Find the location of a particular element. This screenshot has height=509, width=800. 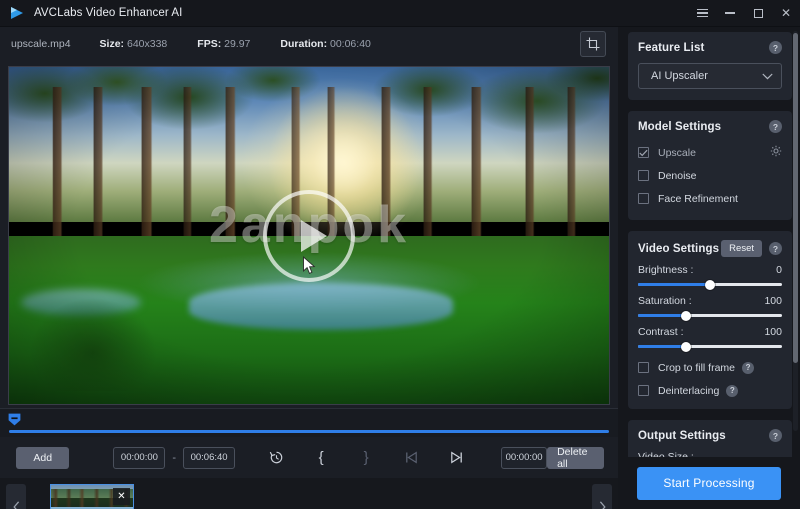

model-option-upscale: Upscale is located at coordinates (710, 152).